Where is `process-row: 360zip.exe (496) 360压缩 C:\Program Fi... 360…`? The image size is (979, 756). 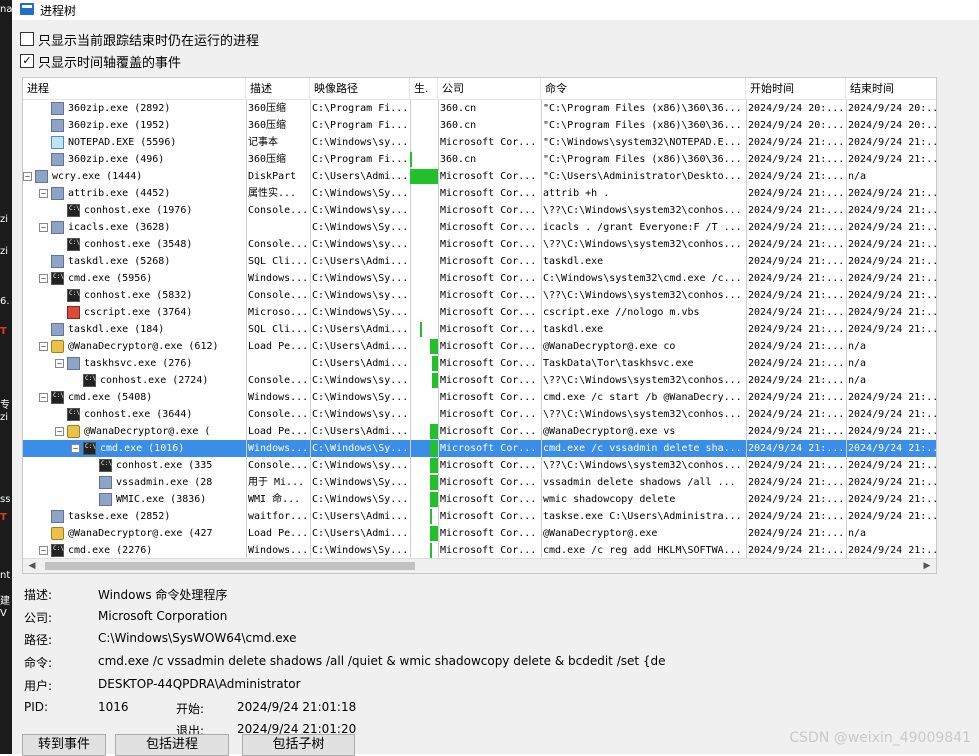 process-row: 360zip.exe (496) 360压缩 C:\Program Fi... 360… is located at coordinates (479, 159).